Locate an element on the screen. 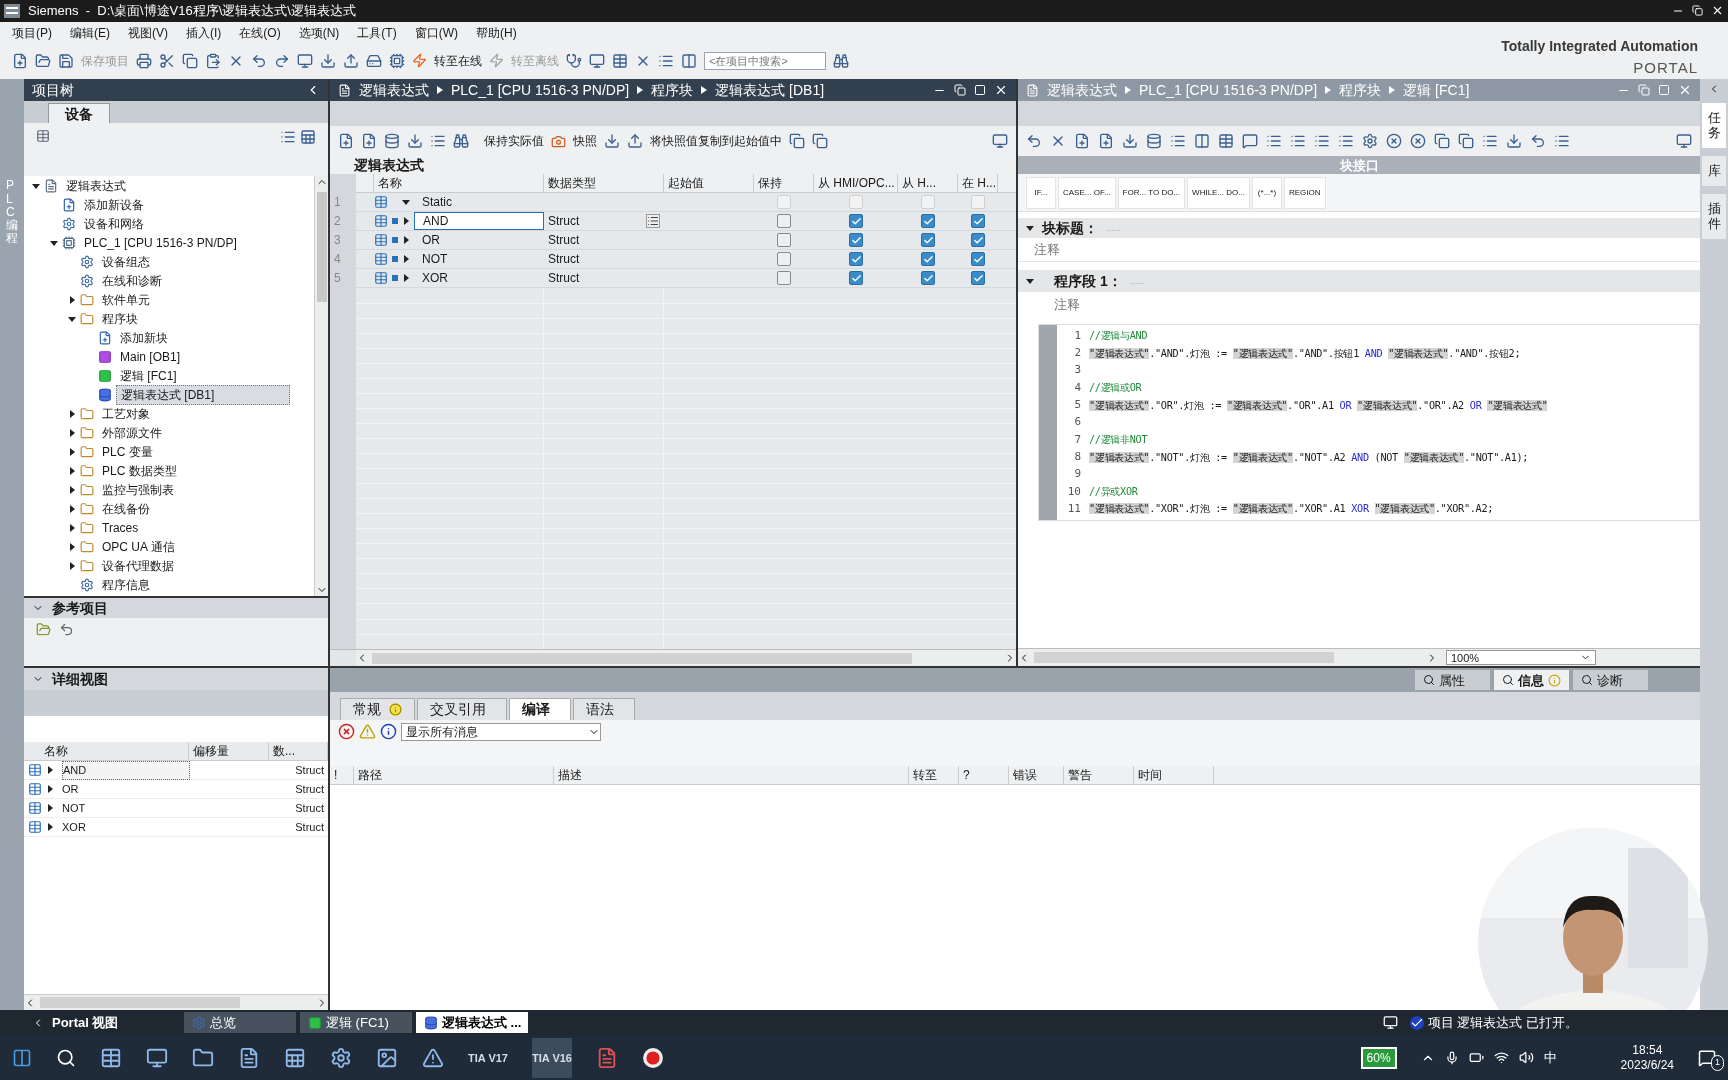  column-header: 描述 is located at coordinates (731, 775).